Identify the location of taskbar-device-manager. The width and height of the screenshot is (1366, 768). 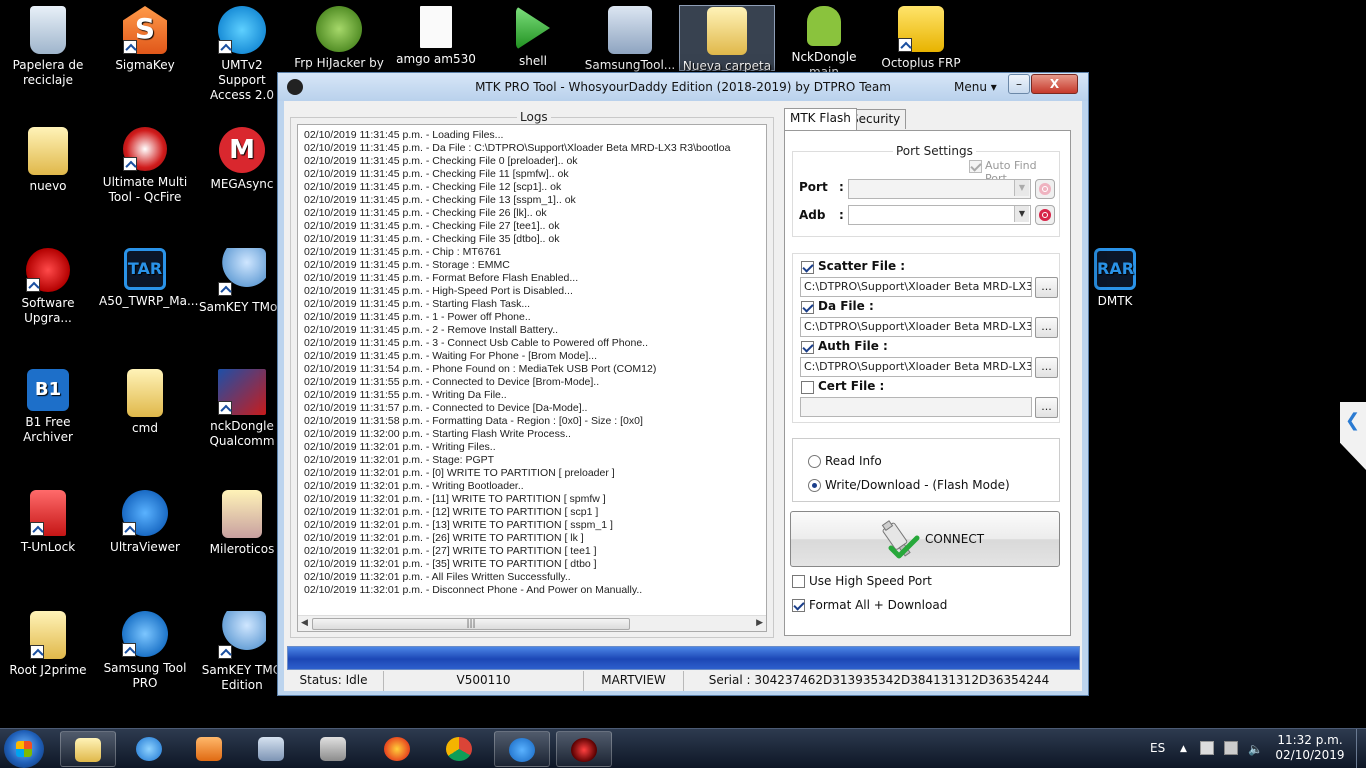
(272, 749).